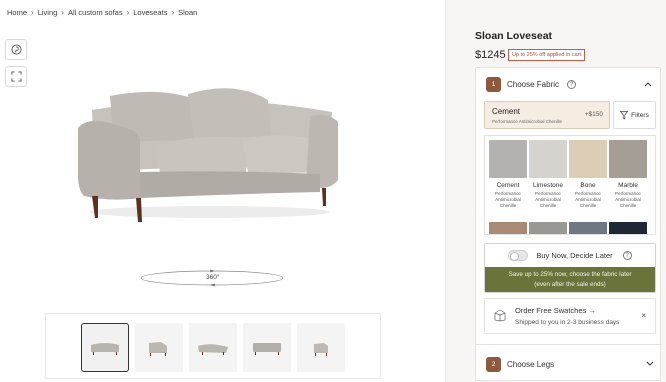 The image size is (666, 382). I want to click on buy-now-toggle, so click(518, 255).